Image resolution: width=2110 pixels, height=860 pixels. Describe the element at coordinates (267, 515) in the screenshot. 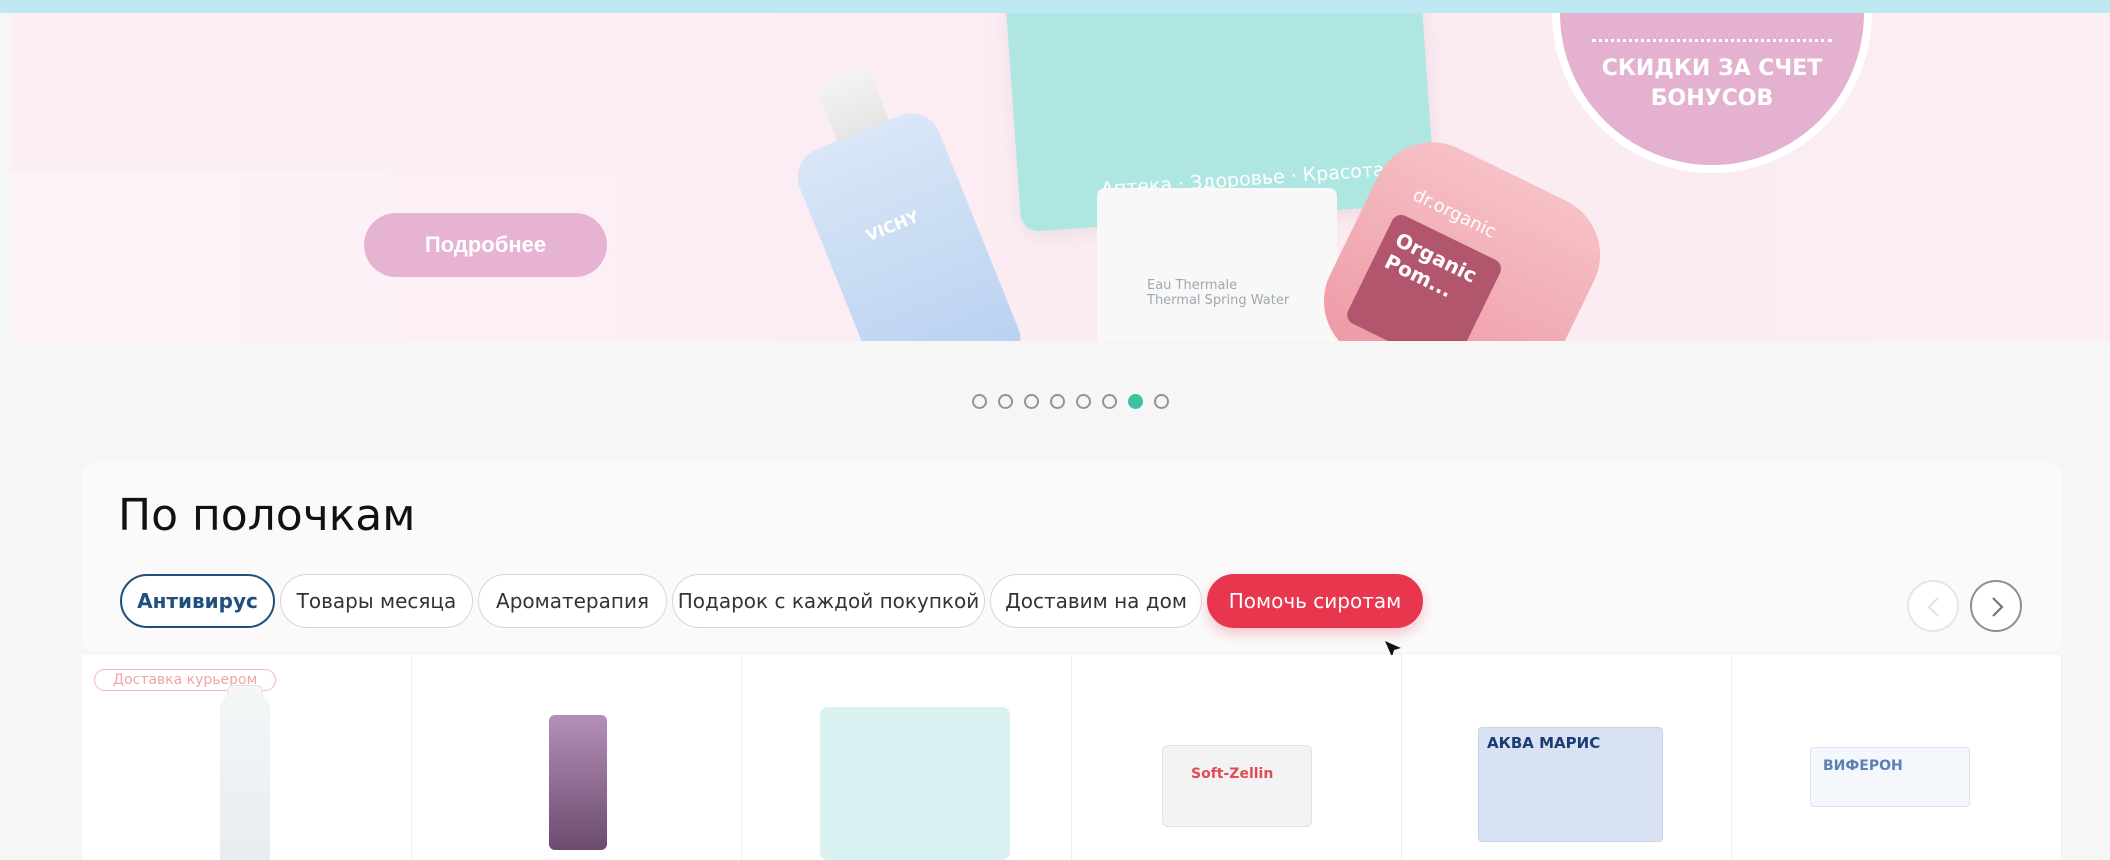

I see `shelf-title: По полочкам` at that location.